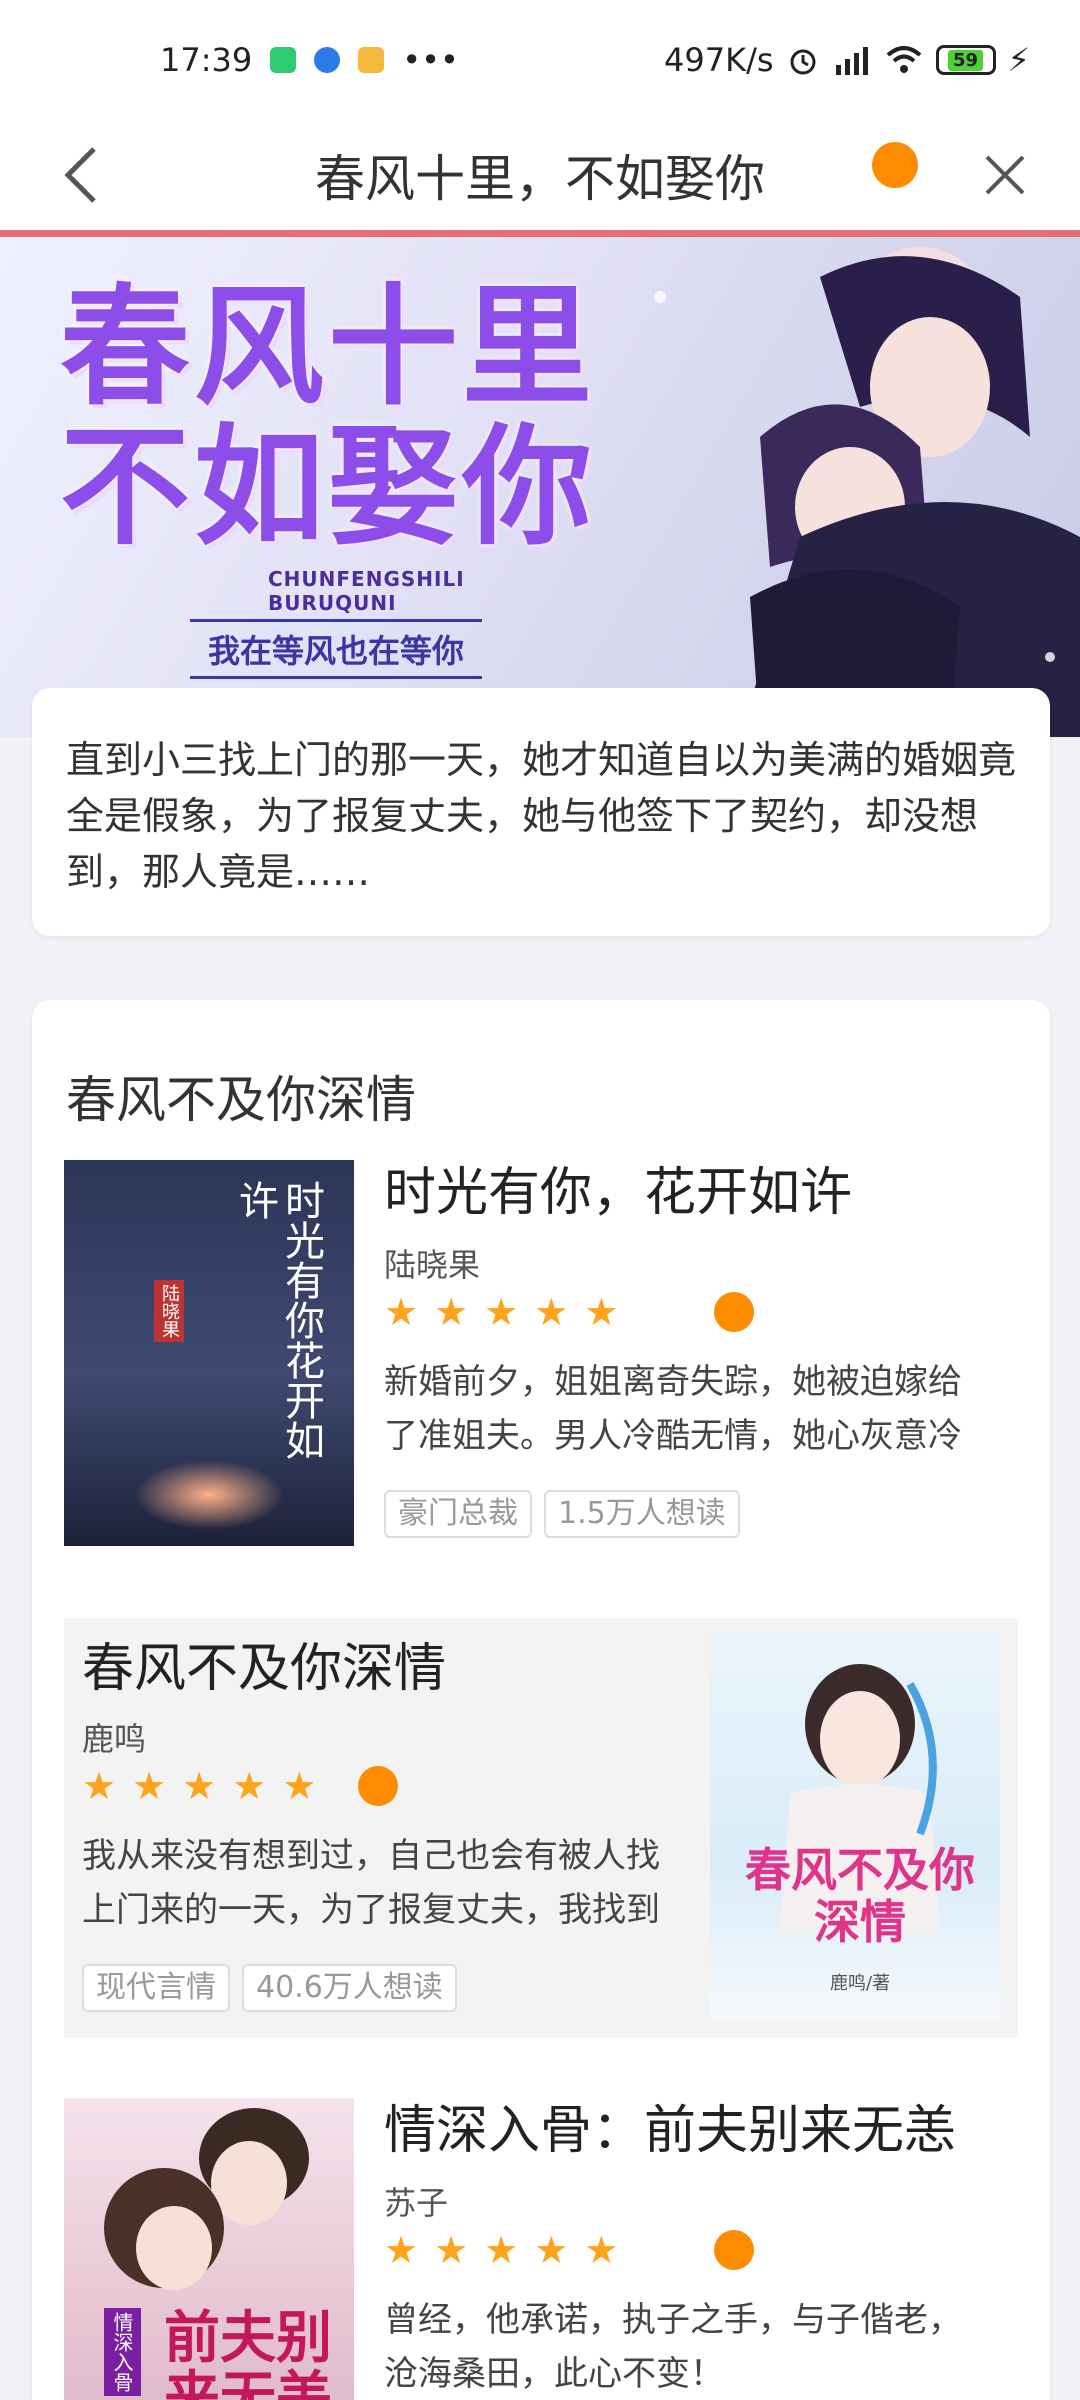 The height and width of the screenshot is (2400, 1080). I want to click on status-bar: 17:39 ••• 497K/s 59 ⚡, so click(540, 60).